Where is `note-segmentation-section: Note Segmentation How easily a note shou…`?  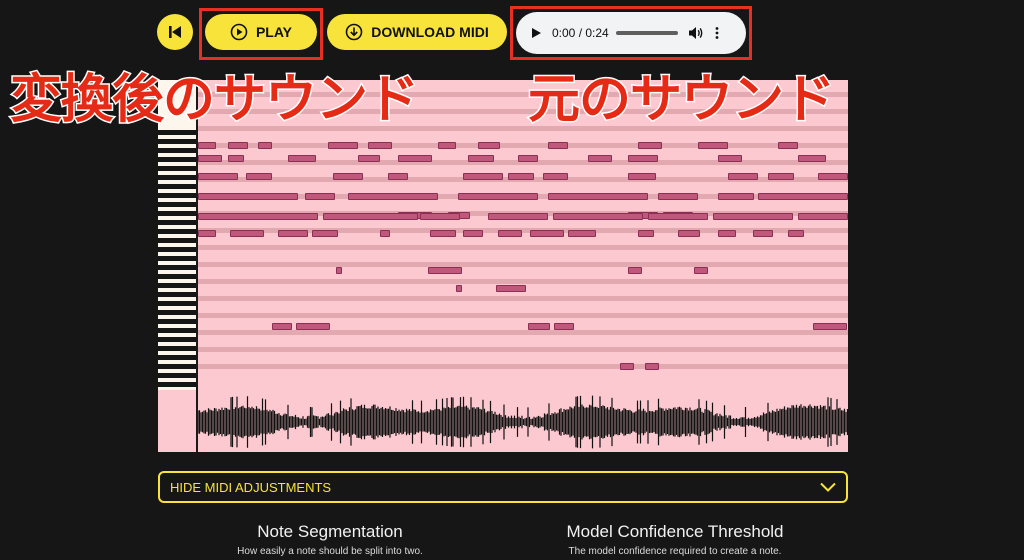
note-segmentation-section: Note Segmentation How easily a note shou… is located at coordinates (330, 539).